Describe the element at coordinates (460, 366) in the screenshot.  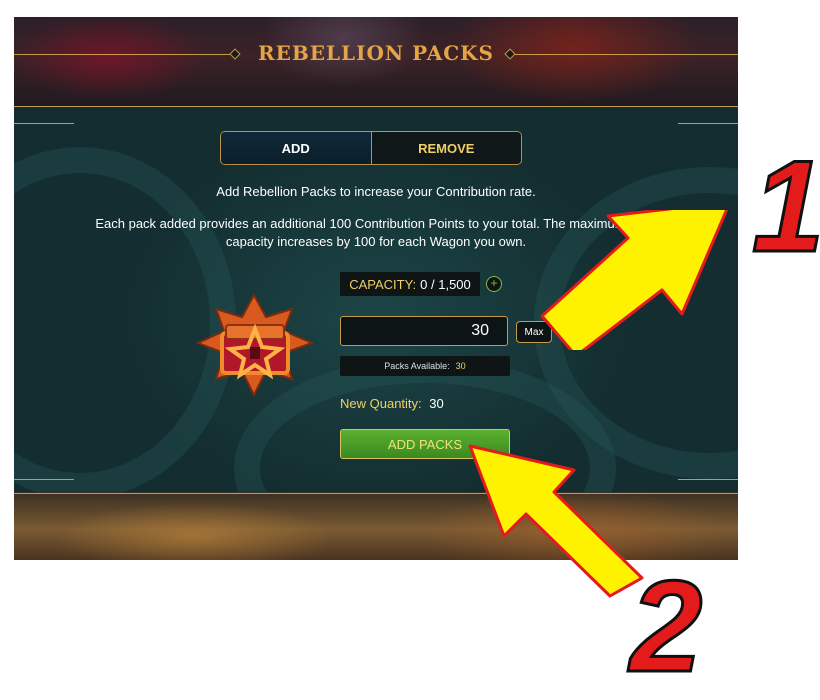
I see `packs-available-value: 30` at that location.